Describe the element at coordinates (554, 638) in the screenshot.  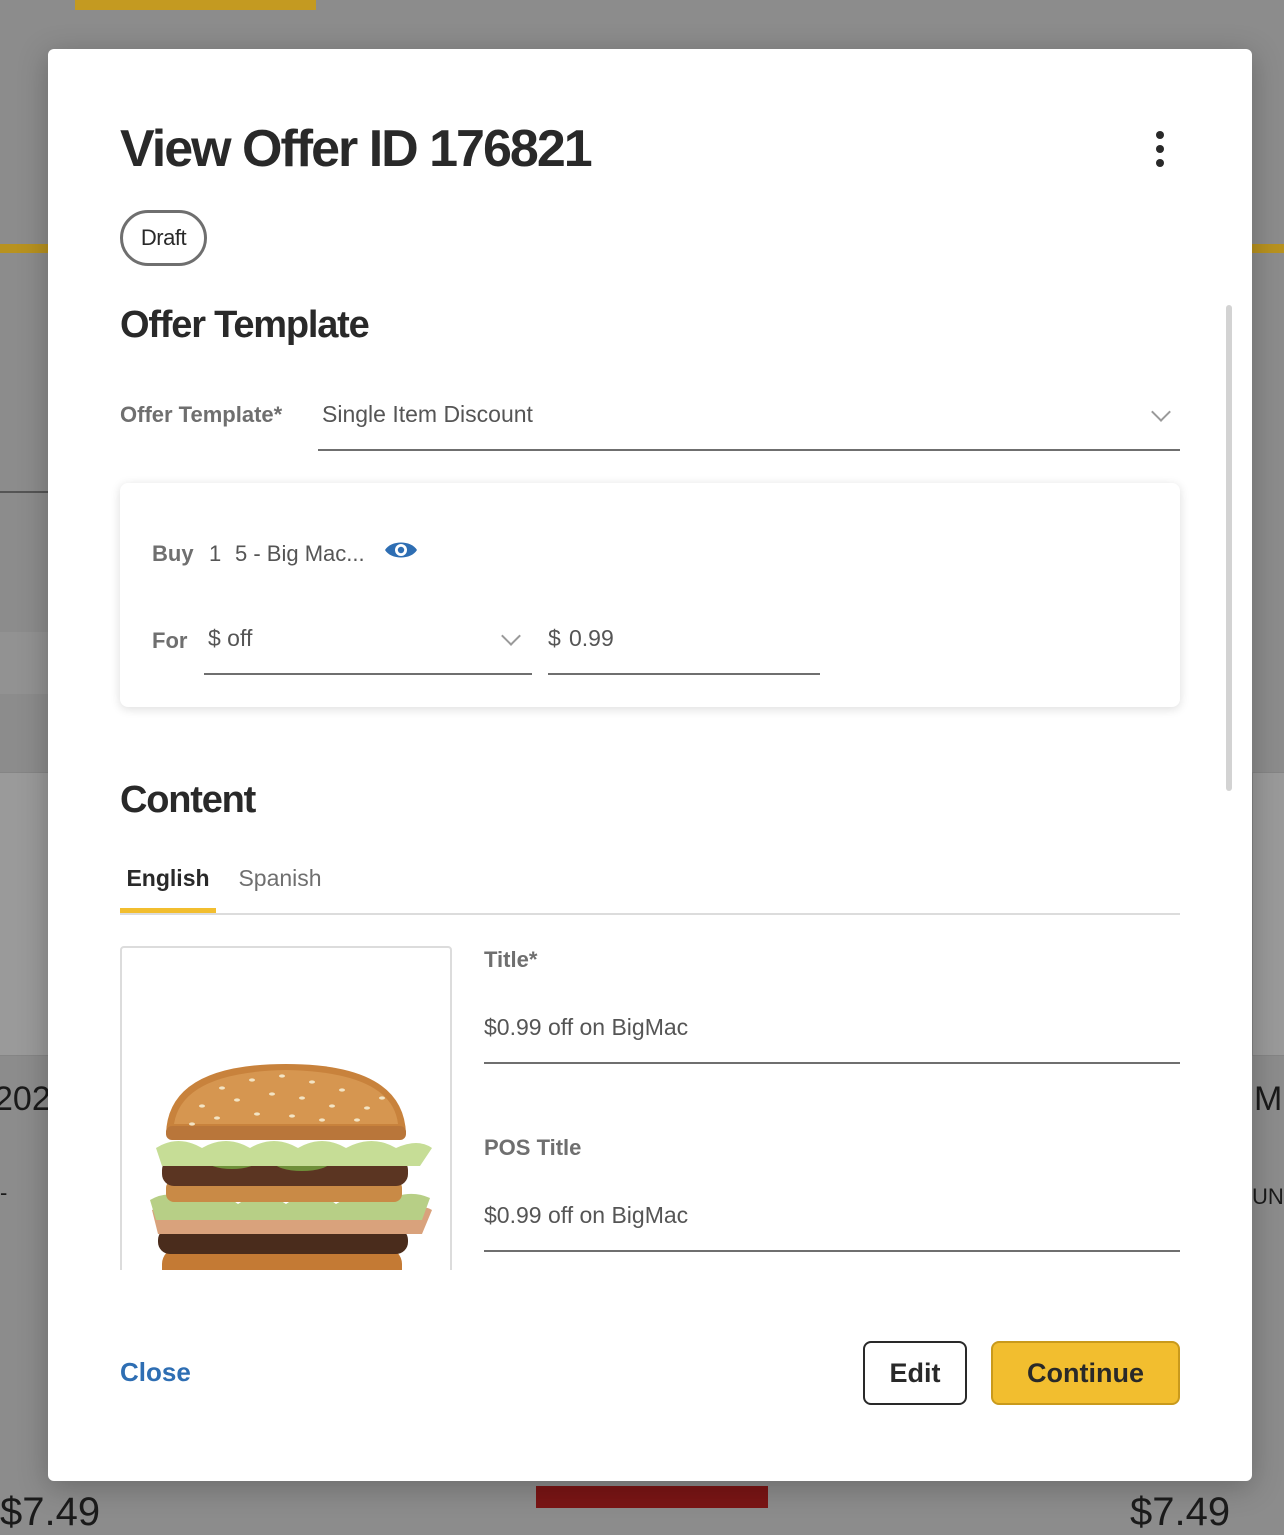
I see `amount-prefix: $` at that location.